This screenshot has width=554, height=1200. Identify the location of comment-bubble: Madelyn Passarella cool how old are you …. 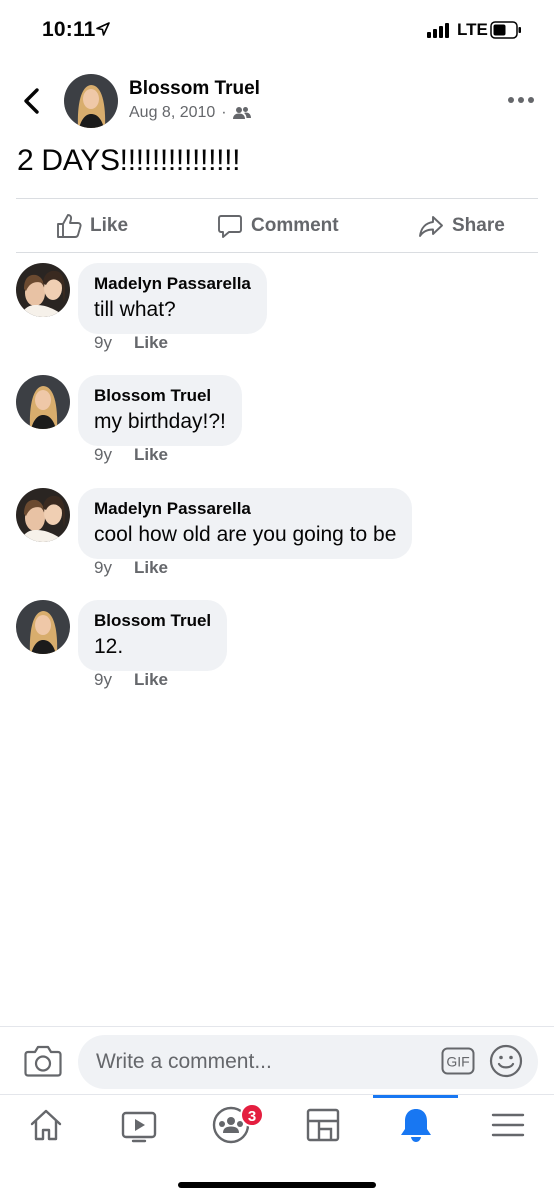
(245, 523).